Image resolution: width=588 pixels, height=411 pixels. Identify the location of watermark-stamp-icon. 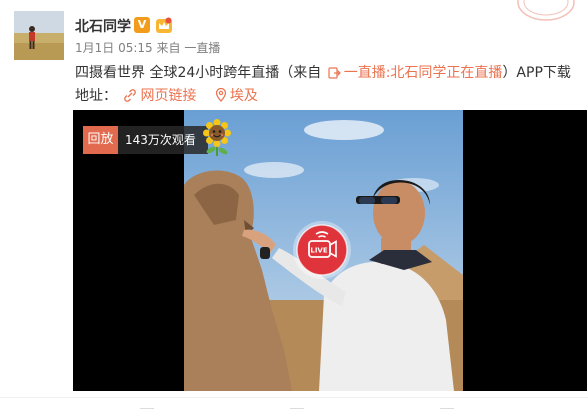
(546, 10).